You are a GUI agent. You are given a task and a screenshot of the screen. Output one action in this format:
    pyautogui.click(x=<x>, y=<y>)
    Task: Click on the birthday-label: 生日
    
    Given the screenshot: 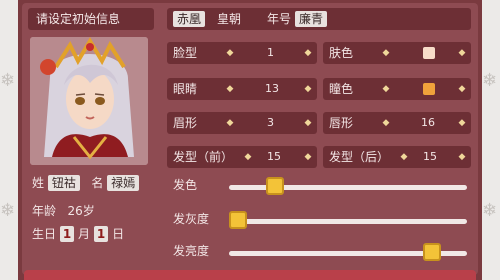 What is the action you would take?
    pyautogui.click(x=44, y=234)
    